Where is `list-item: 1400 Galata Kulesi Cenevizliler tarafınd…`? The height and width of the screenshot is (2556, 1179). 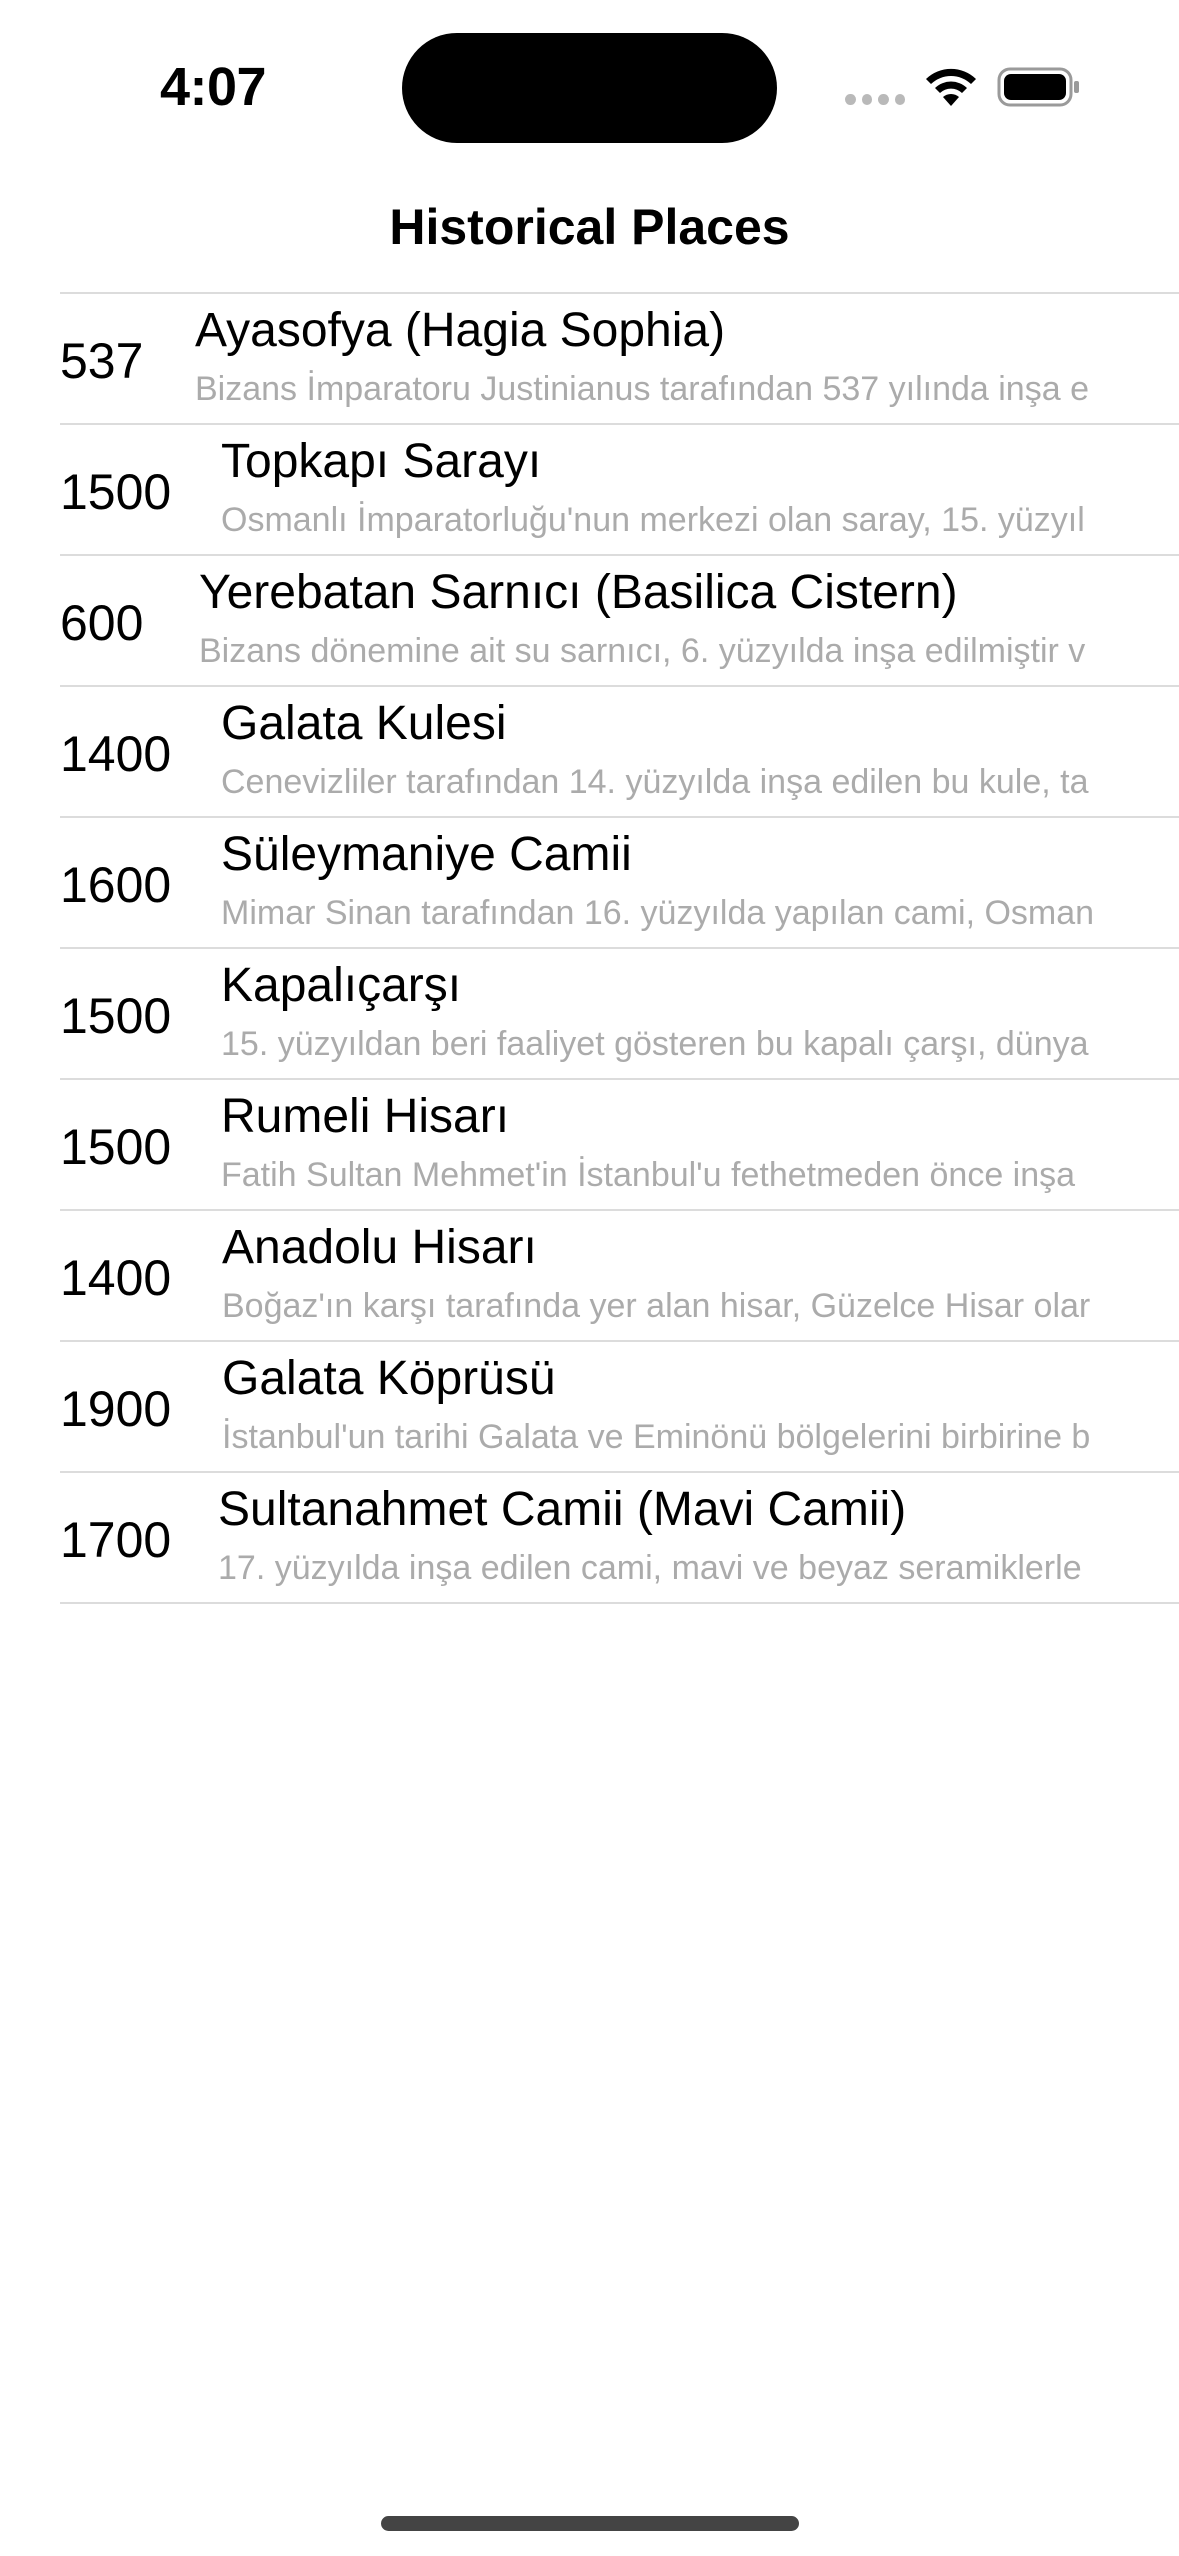
list-item: 1400 Galata Kulesi Cenevizliler tarafınd… is located at coordinates (619, 752).